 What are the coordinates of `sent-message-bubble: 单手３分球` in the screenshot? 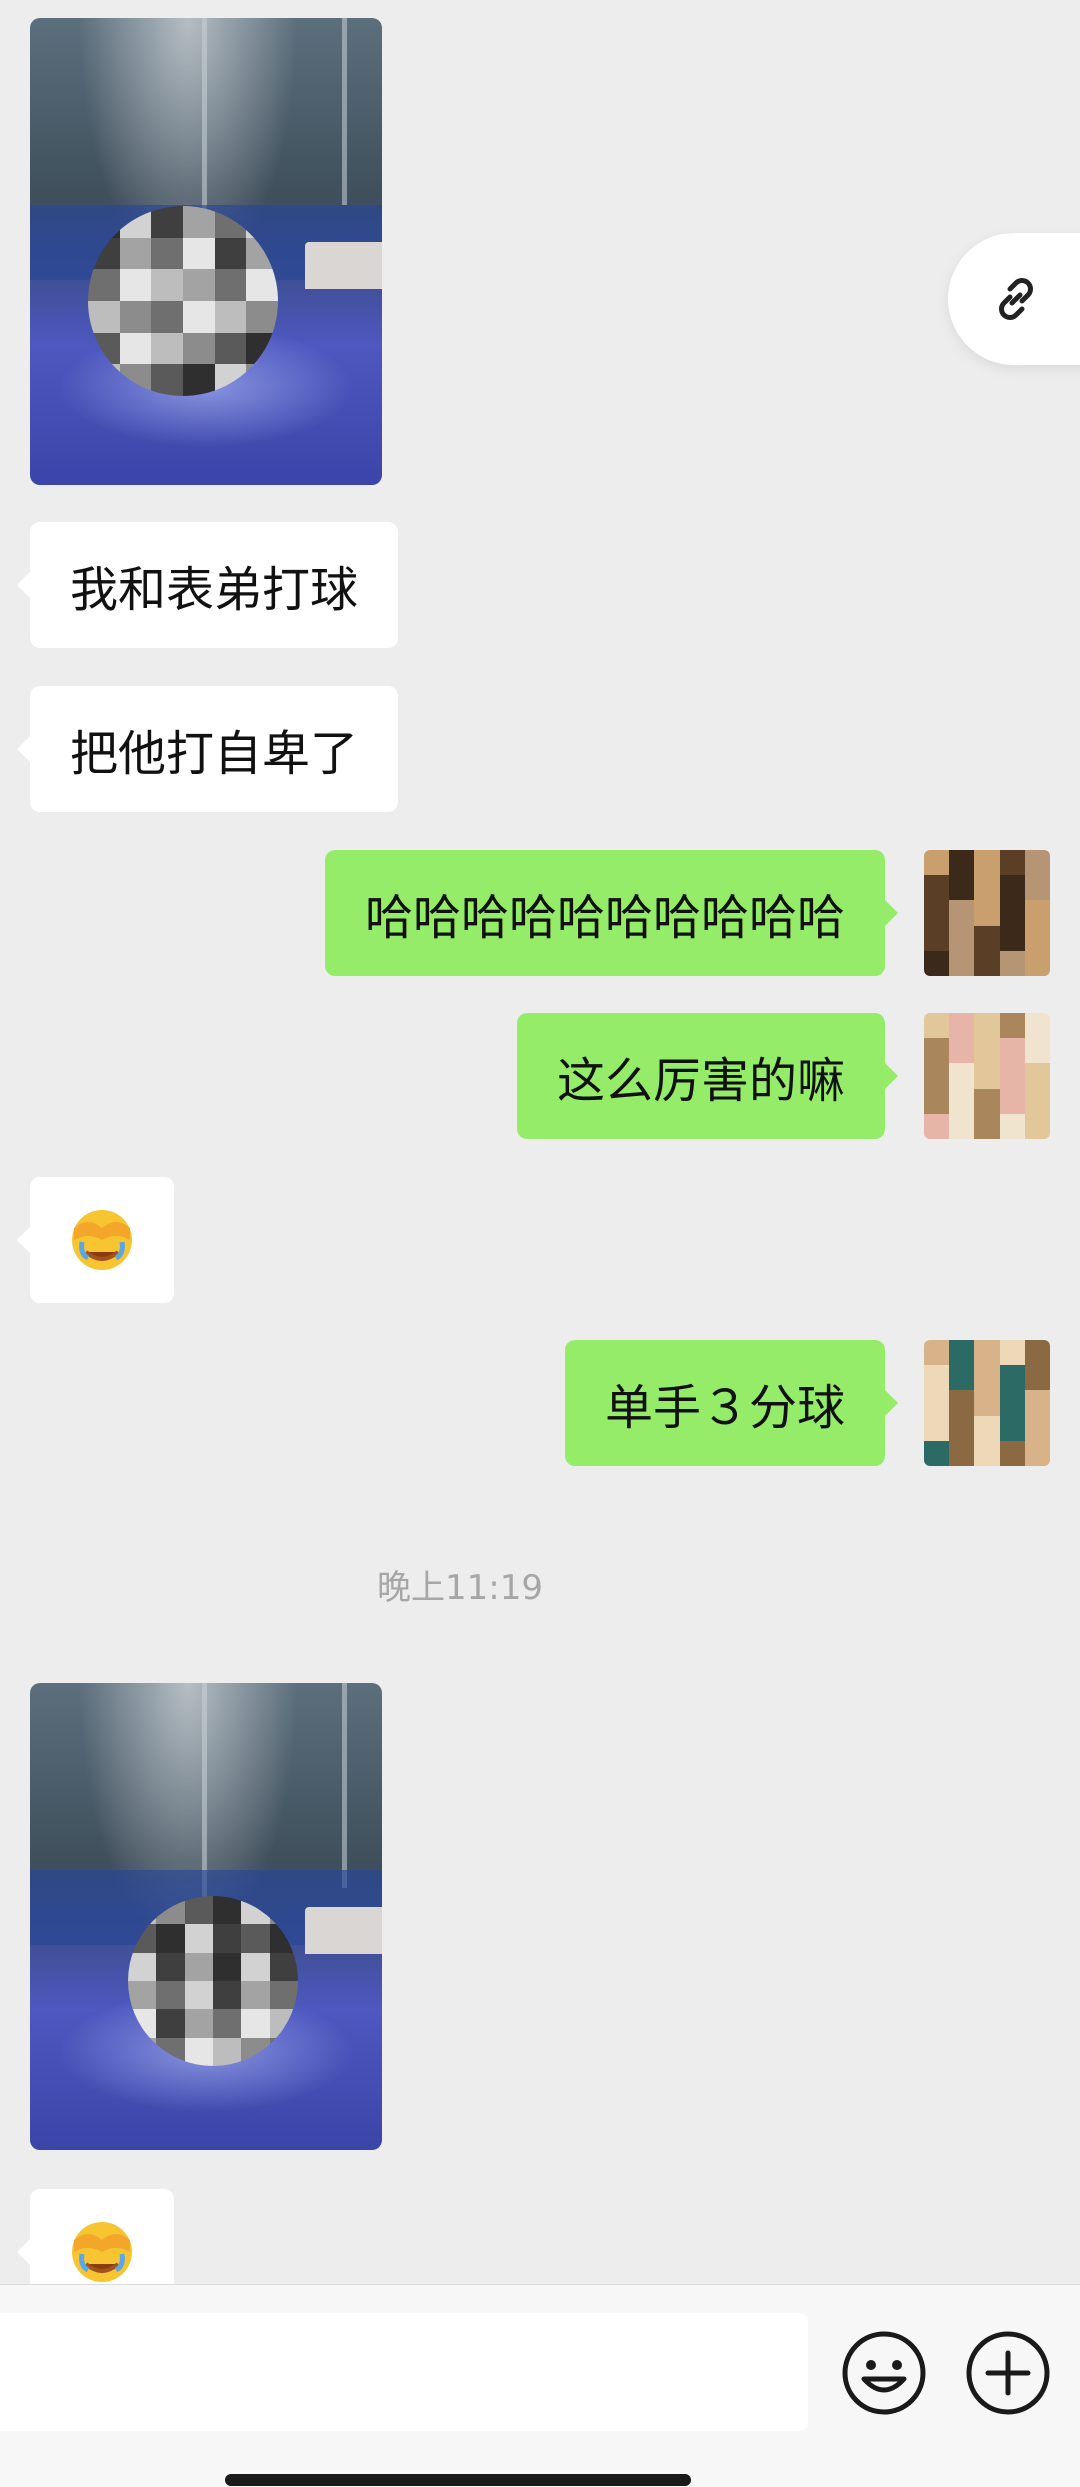 It's located at (731, 1403).